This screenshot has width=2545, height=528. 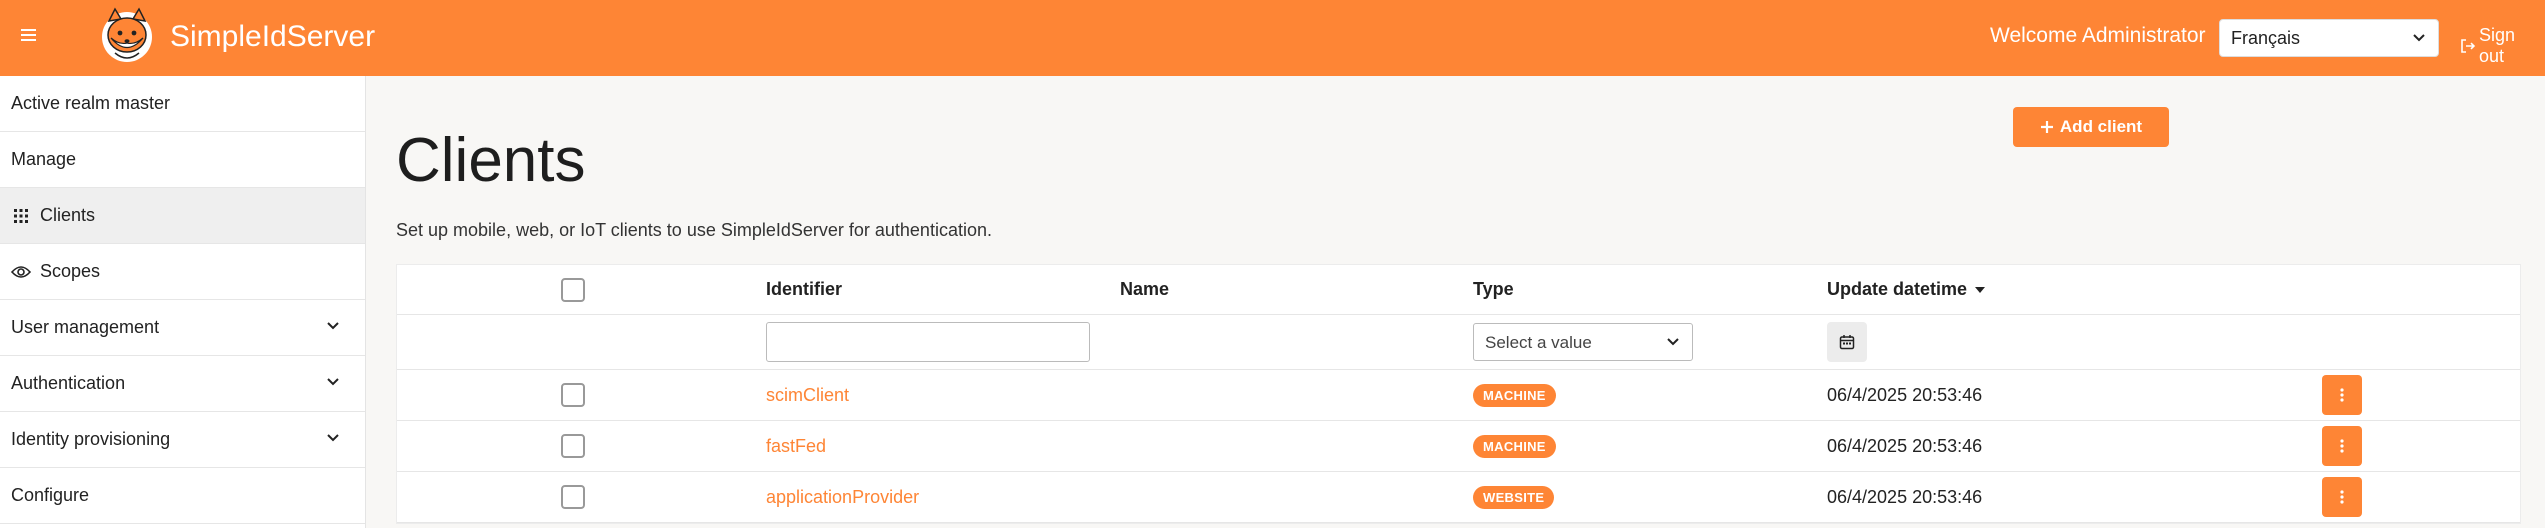 What do you see at coordinates (91, 103) in the screenshot?
I see `sidebar-item-label: Active realm master` at bounding box center [91, 103].